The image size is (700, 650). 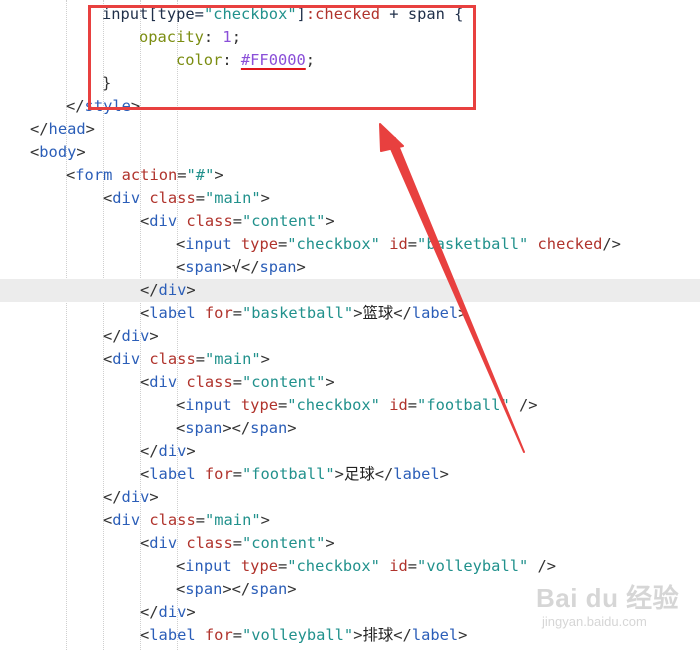 I want to click on code-line: <label for="football">足球</label>, so click(x=350, y=474).